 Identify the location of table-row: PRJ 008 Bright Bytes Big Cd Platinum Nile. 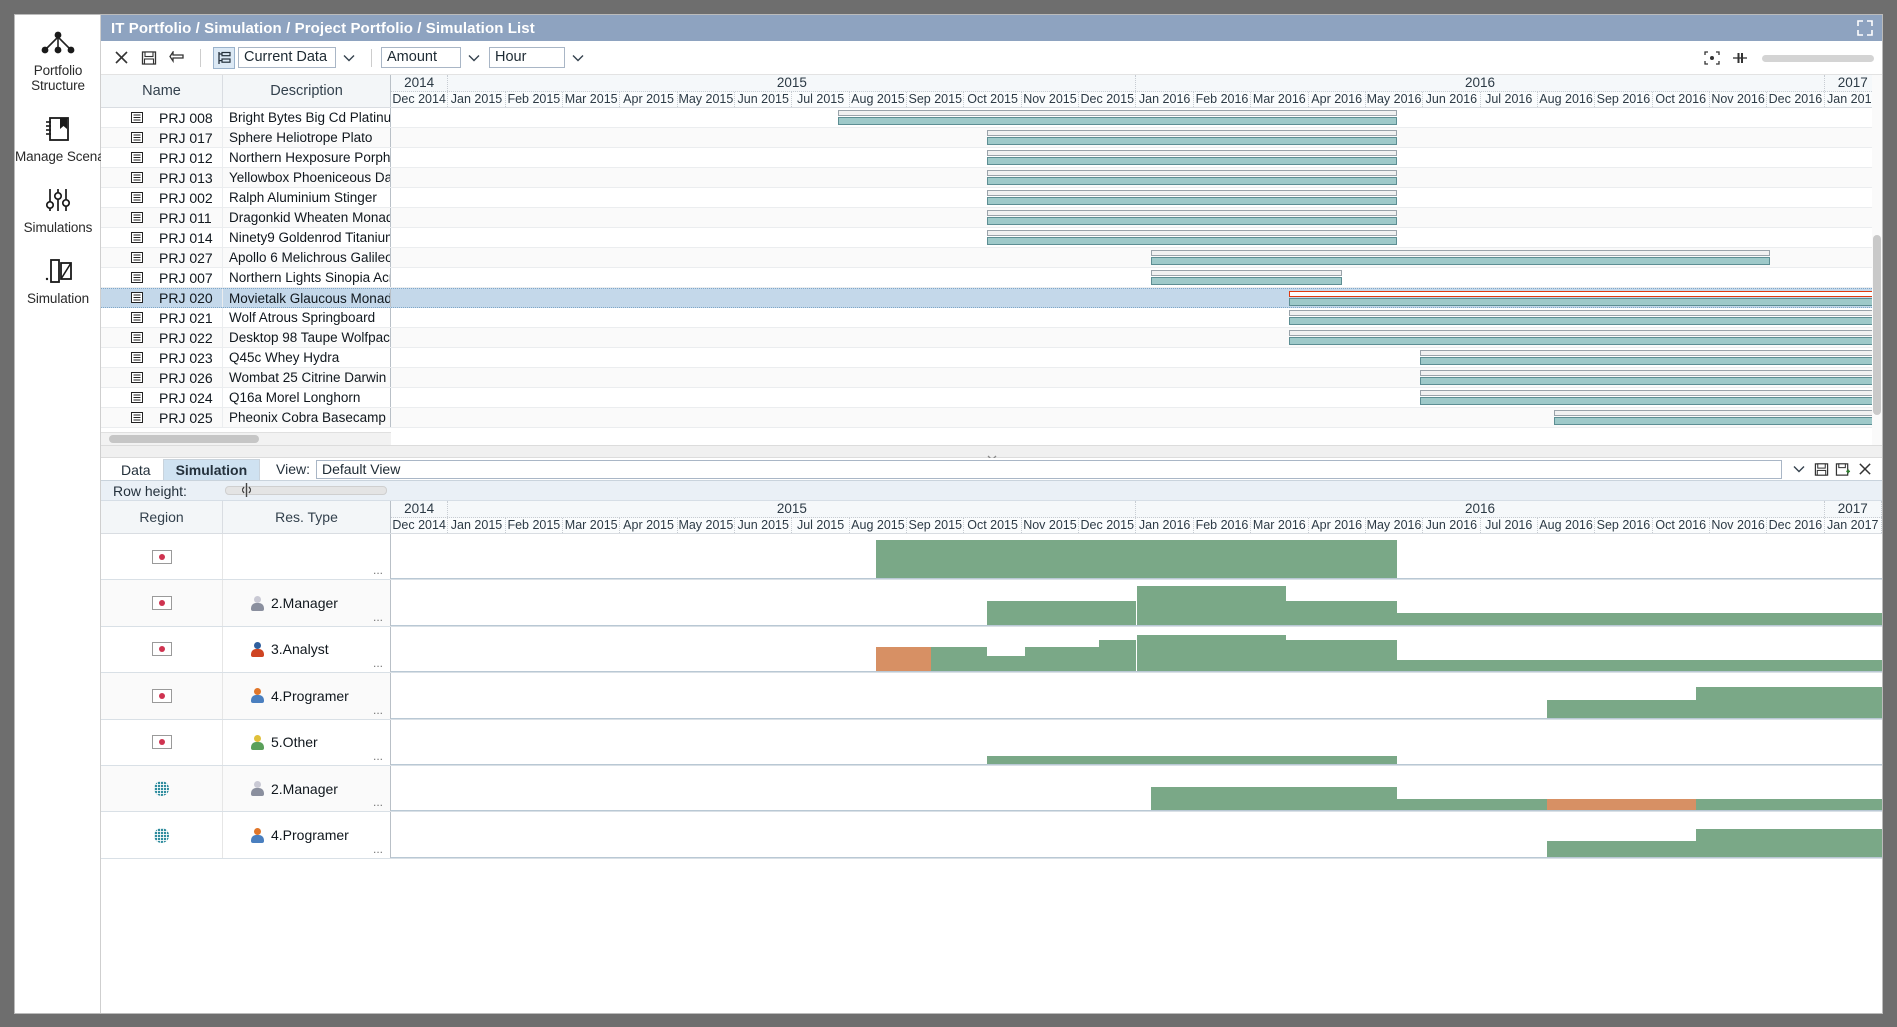
(991, 118).